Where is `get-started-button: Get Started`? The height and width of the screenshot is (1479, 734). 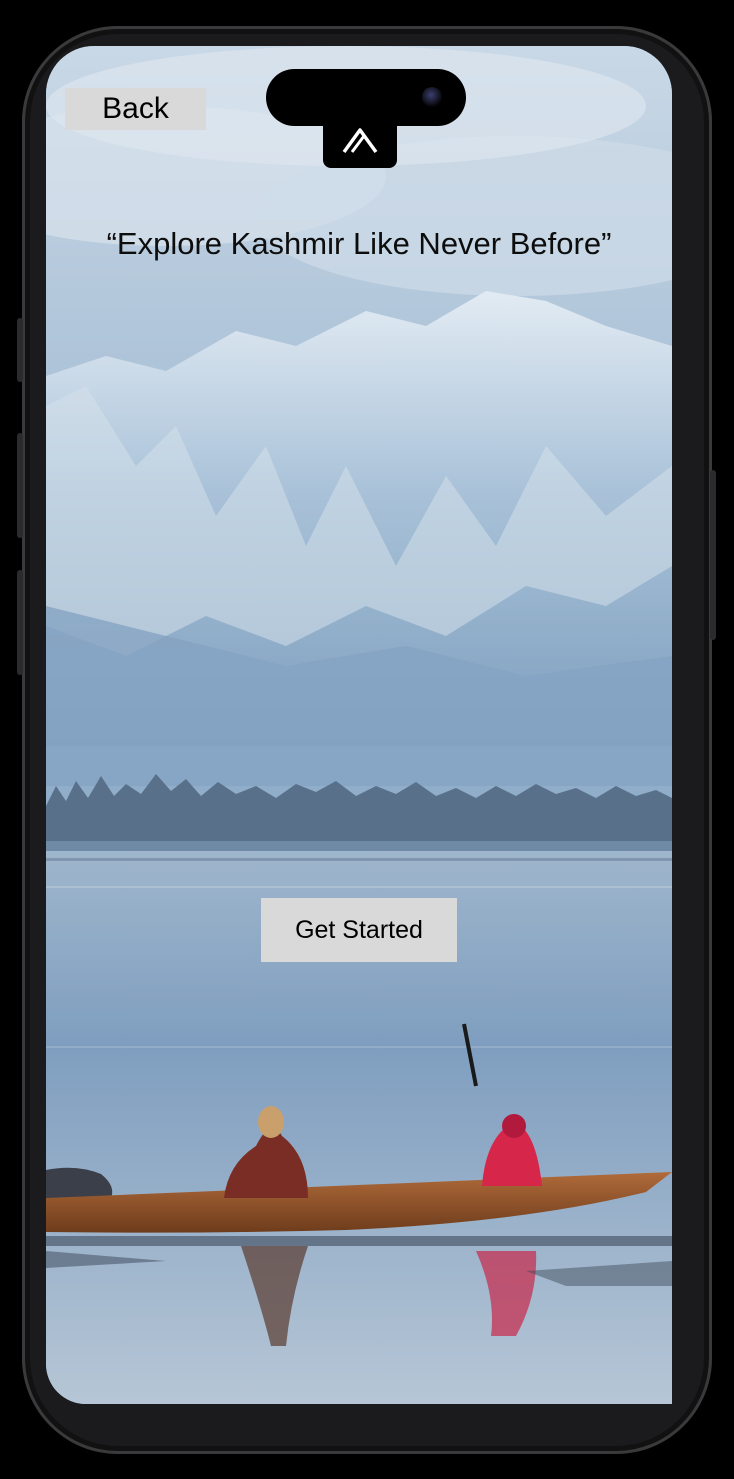
get-started-button: Get Started is located at coordinates (359, 930).